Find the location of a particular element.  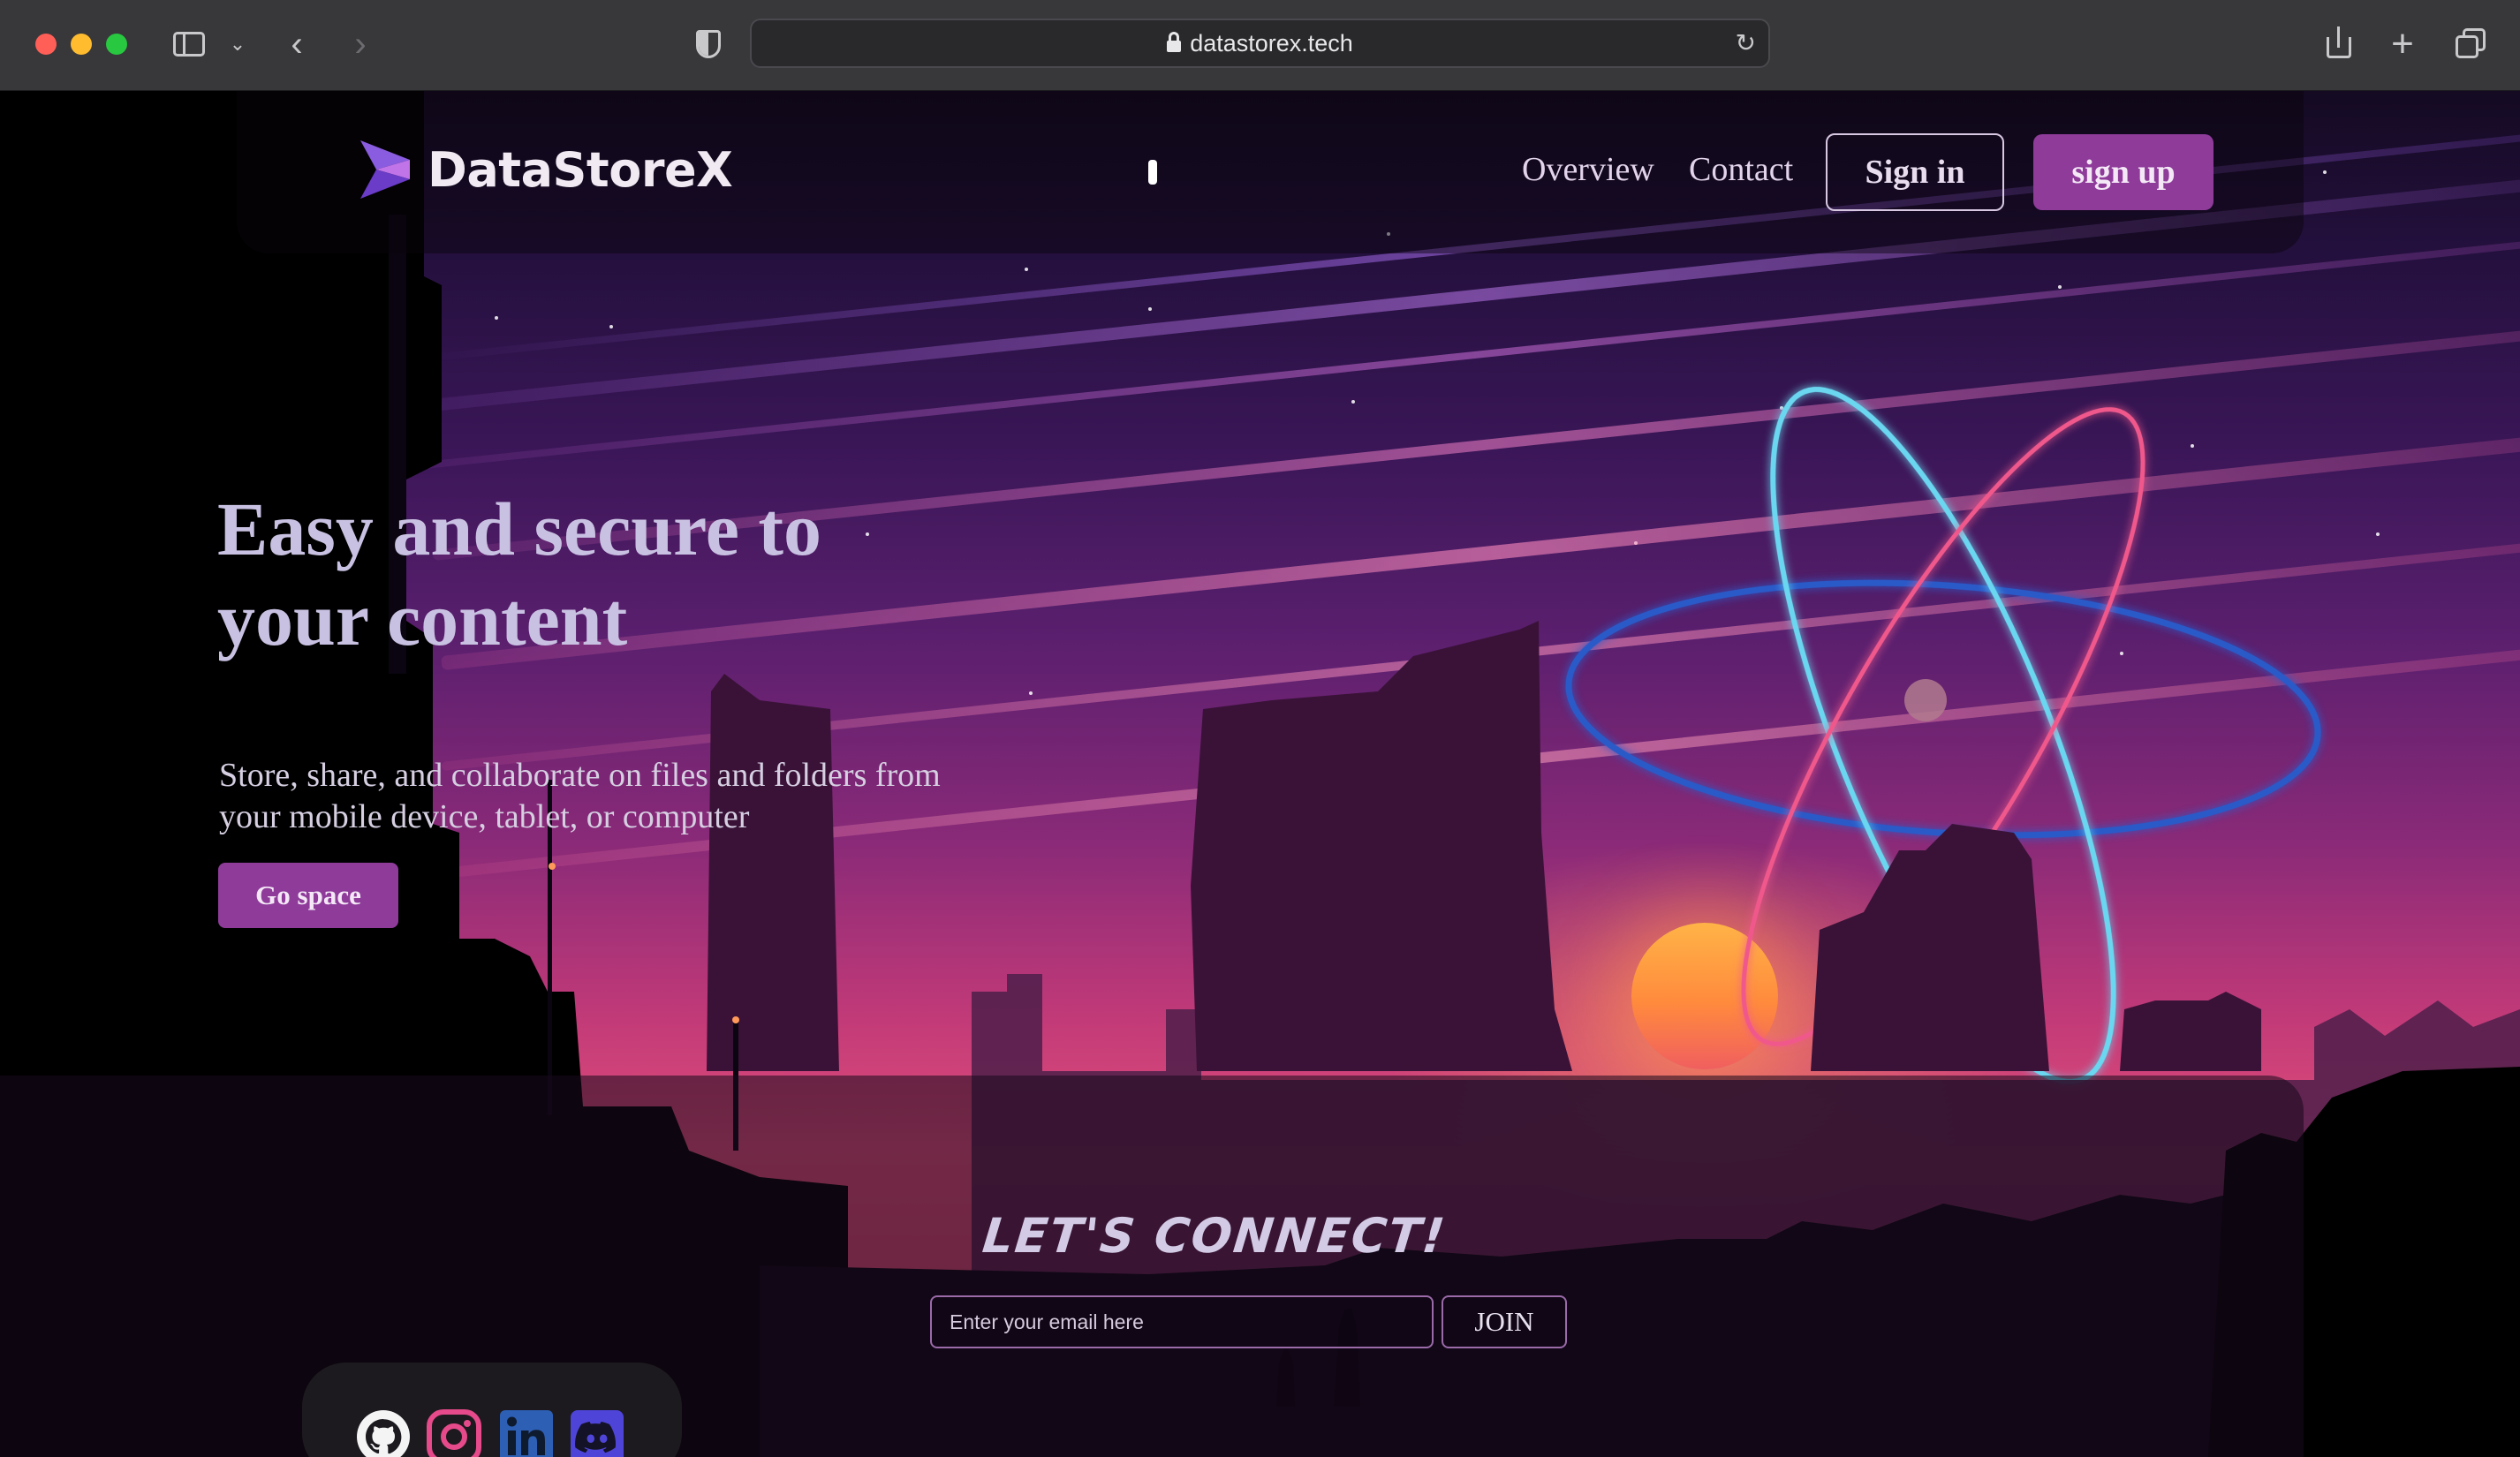

linkedin-icon is located at coordinates (526, 1432).